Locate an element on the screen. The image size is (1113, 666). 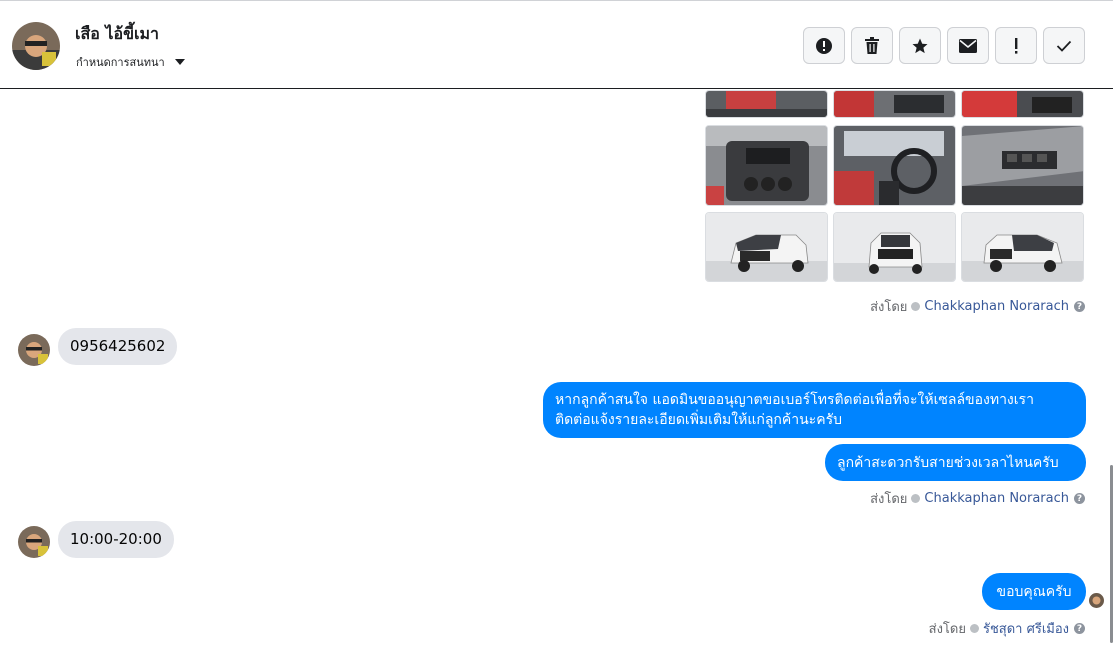
star-button is located at coordinates (920, 45).